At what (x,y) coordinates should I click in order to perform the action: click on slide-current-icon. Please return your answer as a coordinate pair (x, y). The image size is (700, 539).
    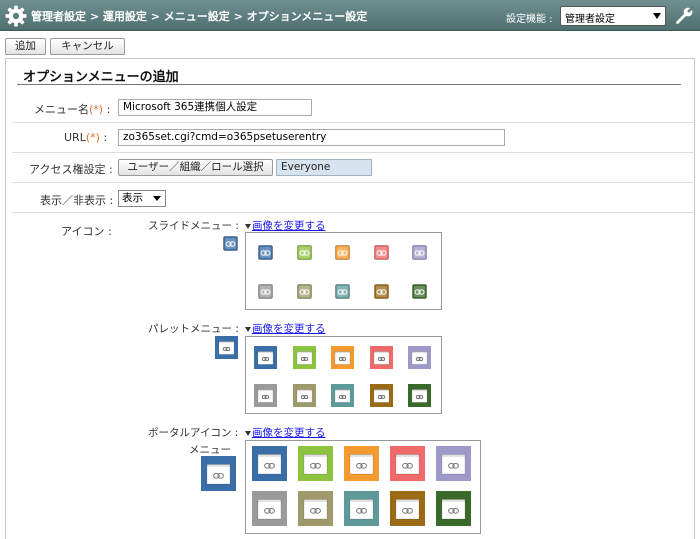
    Looking at the image, I should click on (230, 243).